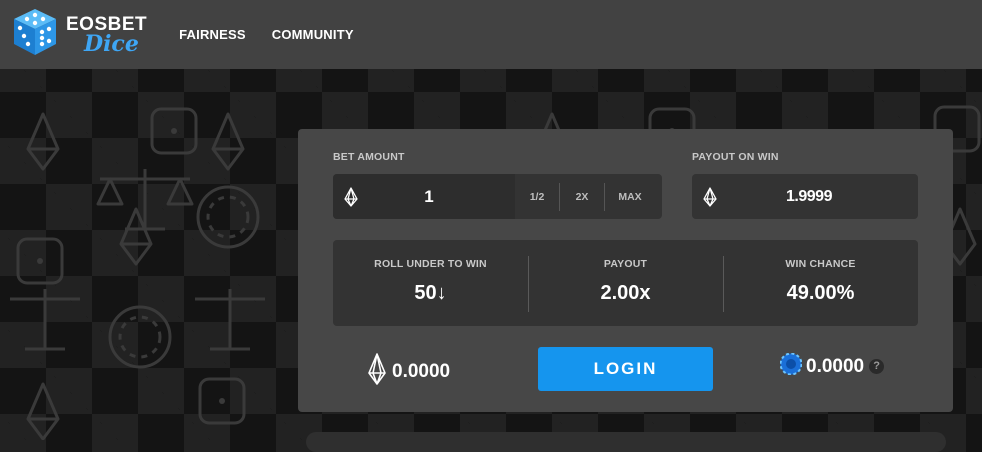  Describe the element at coordinates (537, 197) in the screenshot. I see `half-bet-button: 1/2` at that location.